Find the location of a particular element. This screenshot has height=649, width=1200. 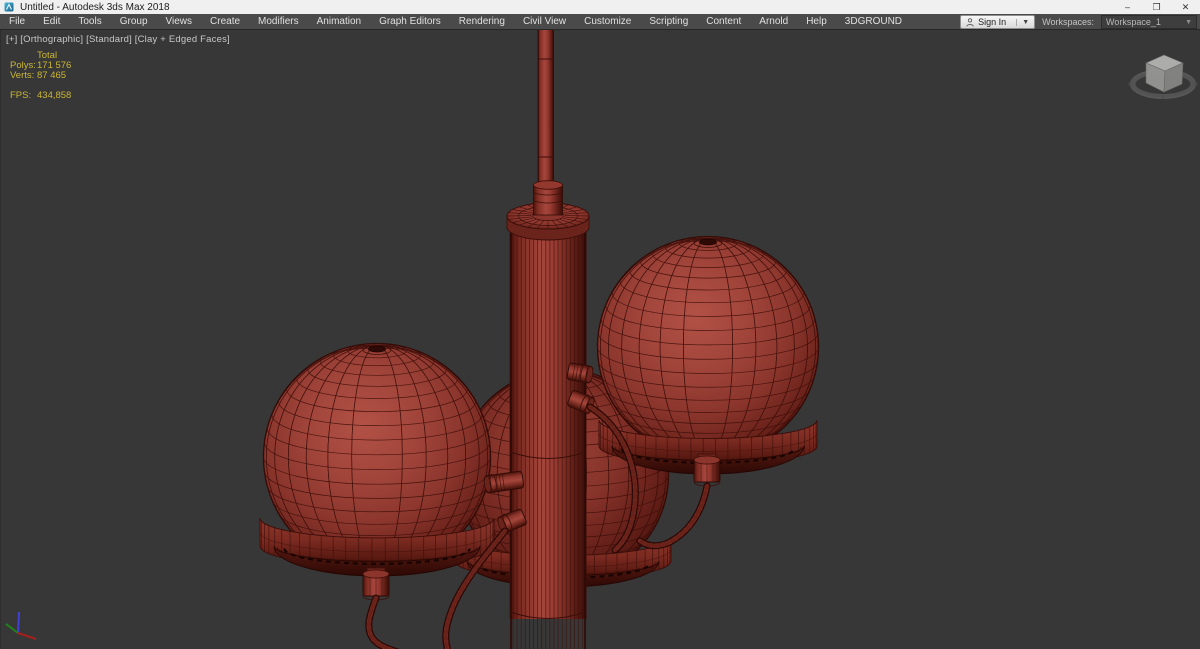

menu-item-animation: Animation is located at coordinates (339, 21).